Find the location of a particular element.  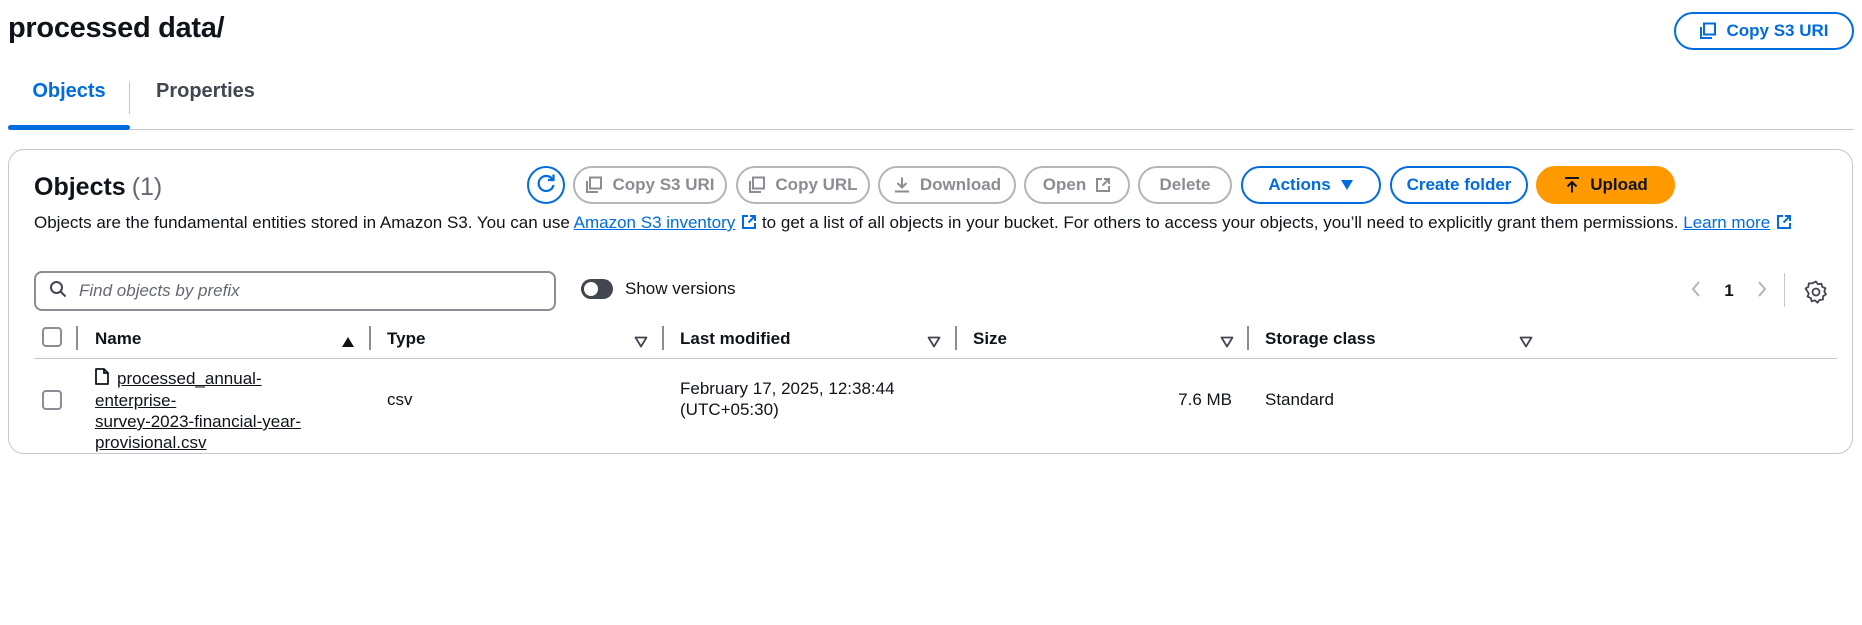

active-tab-indicator is located at coordinates (69, 127).